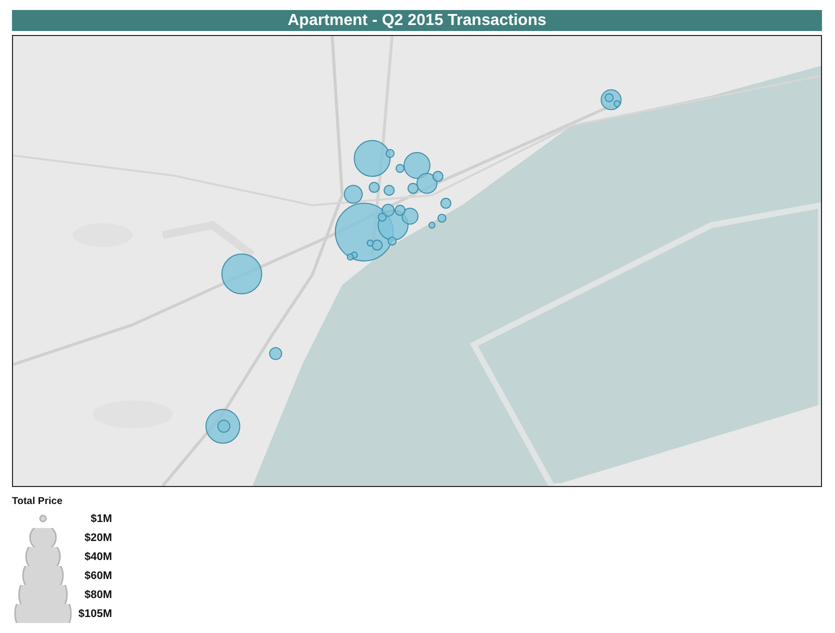 This screenshot has width=835, height=633. What do you see at coordinates (101, 518) in the screenshot?
I see `legend-label: $1M` at bounding box center [101, 518].